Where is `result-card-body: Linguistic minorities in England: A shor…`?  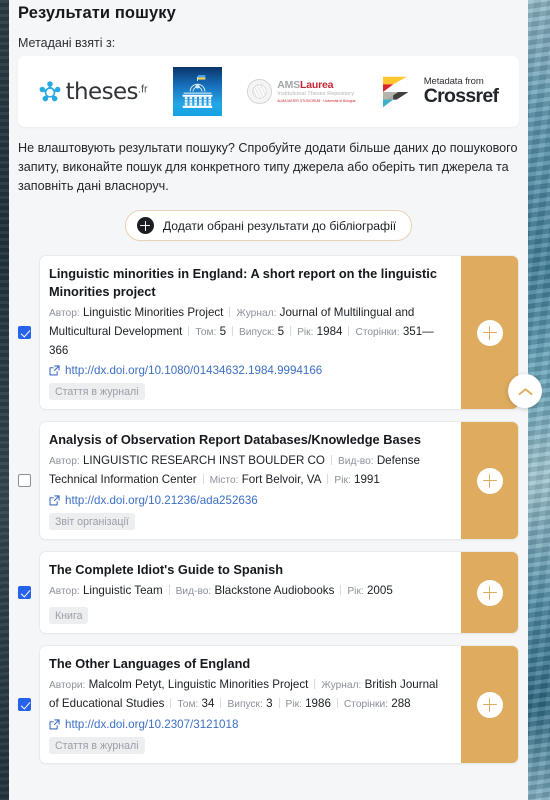 result-card-body: Linguistic minorities in England: A shor… is located at coordinates (250, 332).